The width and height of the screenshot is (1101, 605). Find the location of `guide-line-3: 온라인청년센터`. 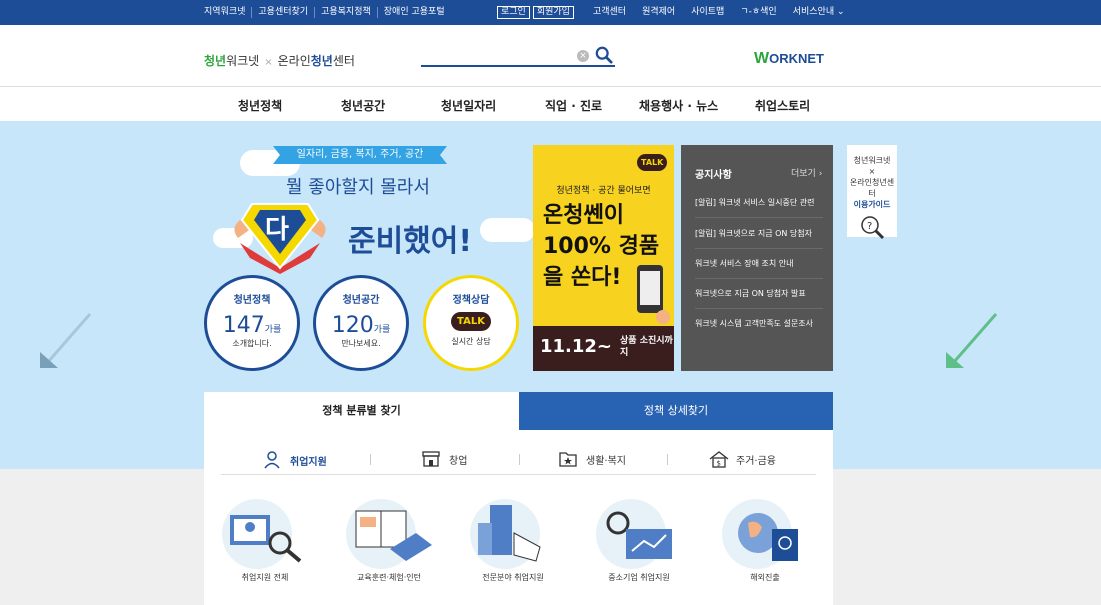

guide-line-3: 온라인청년센터 is located at coordinates (872, 188).